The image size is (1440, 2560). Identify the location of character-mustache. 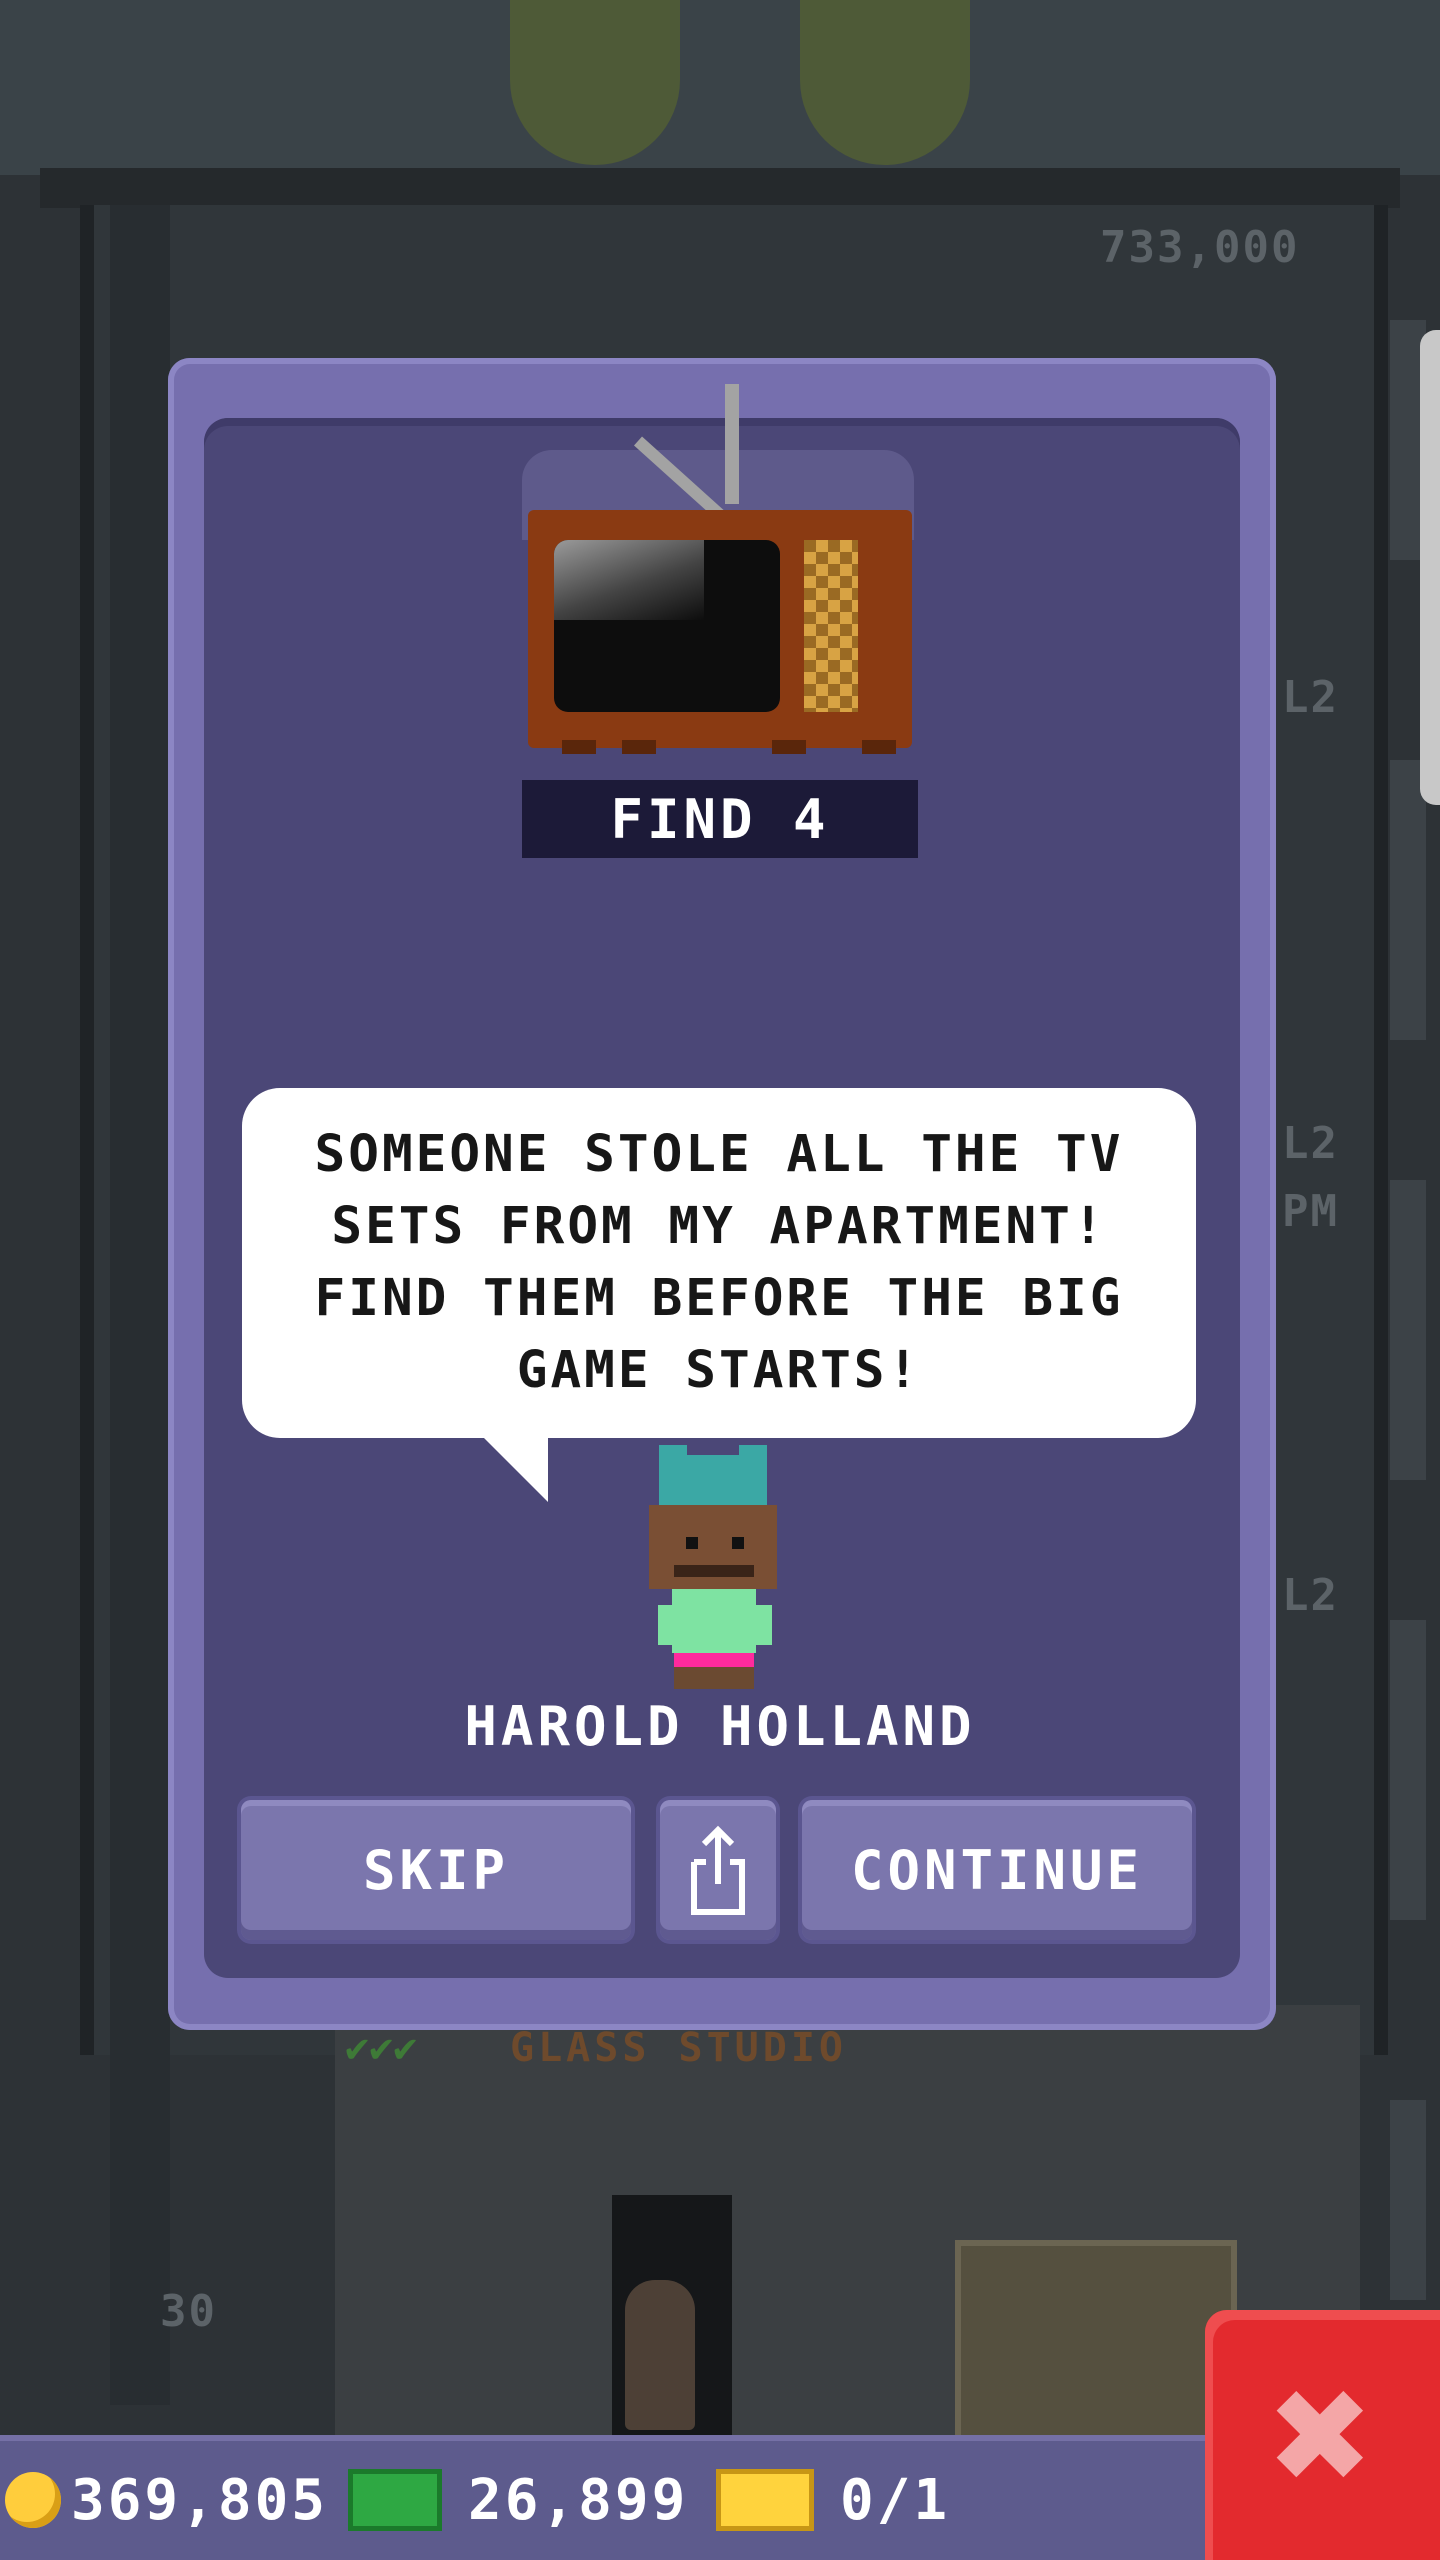
(714, 1571).